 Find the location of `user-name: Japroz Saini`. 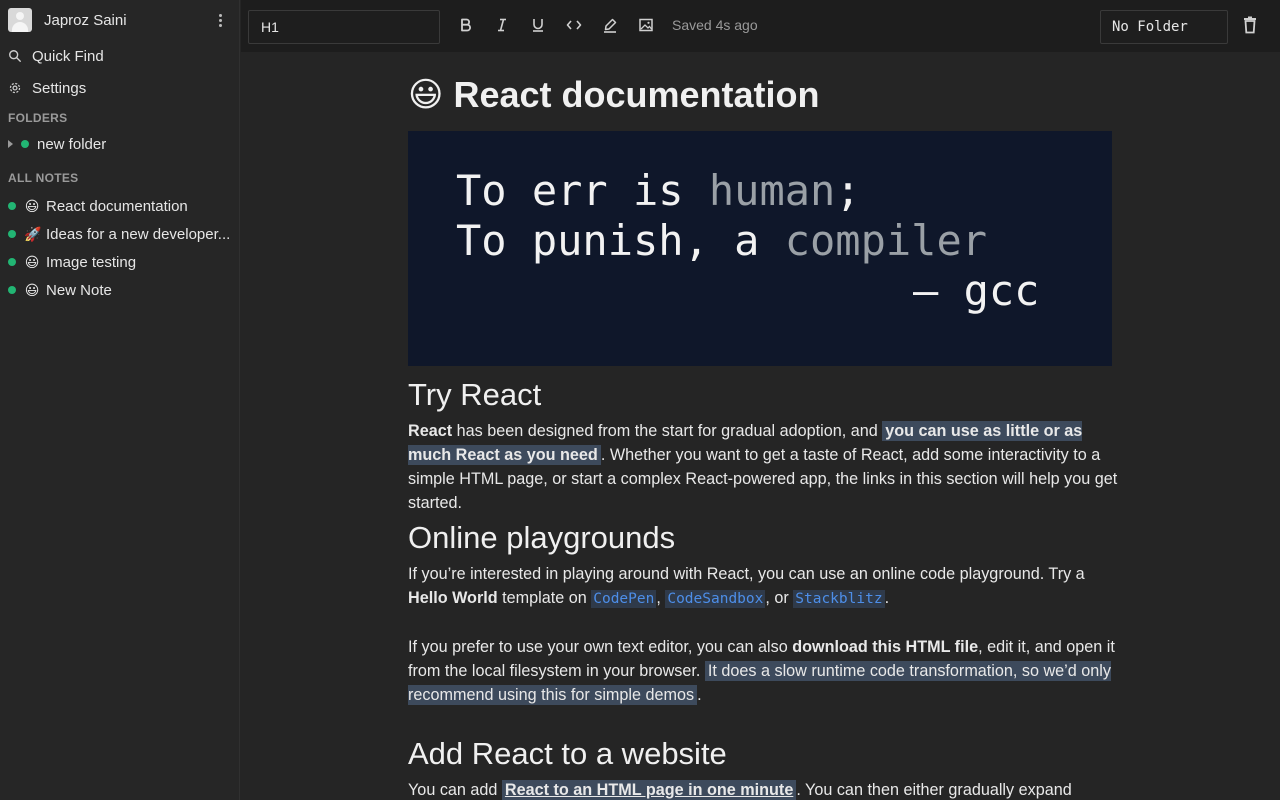

user-name: Japroz Saini is located at coordinates (85, 20).